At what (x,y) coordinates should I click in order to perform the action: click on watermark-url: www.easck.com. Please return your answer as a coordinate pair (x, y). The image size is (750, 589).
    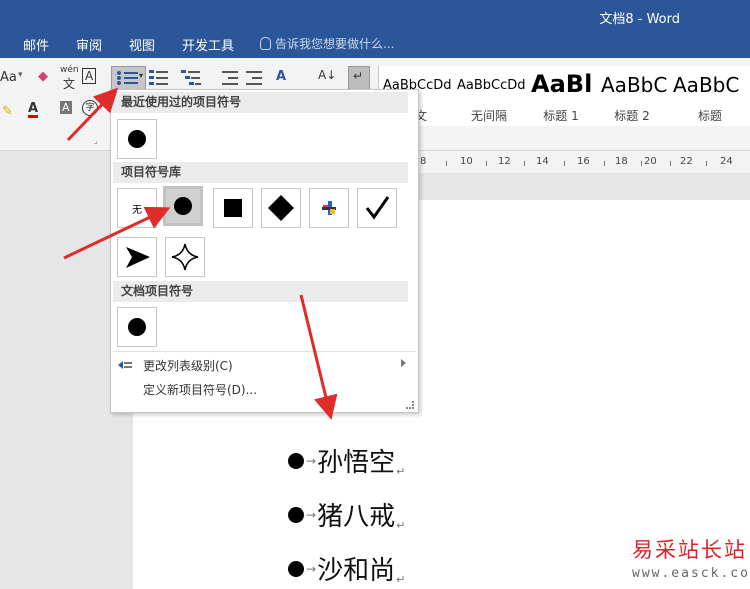
    Looking at the image, I should click on (691, 573).